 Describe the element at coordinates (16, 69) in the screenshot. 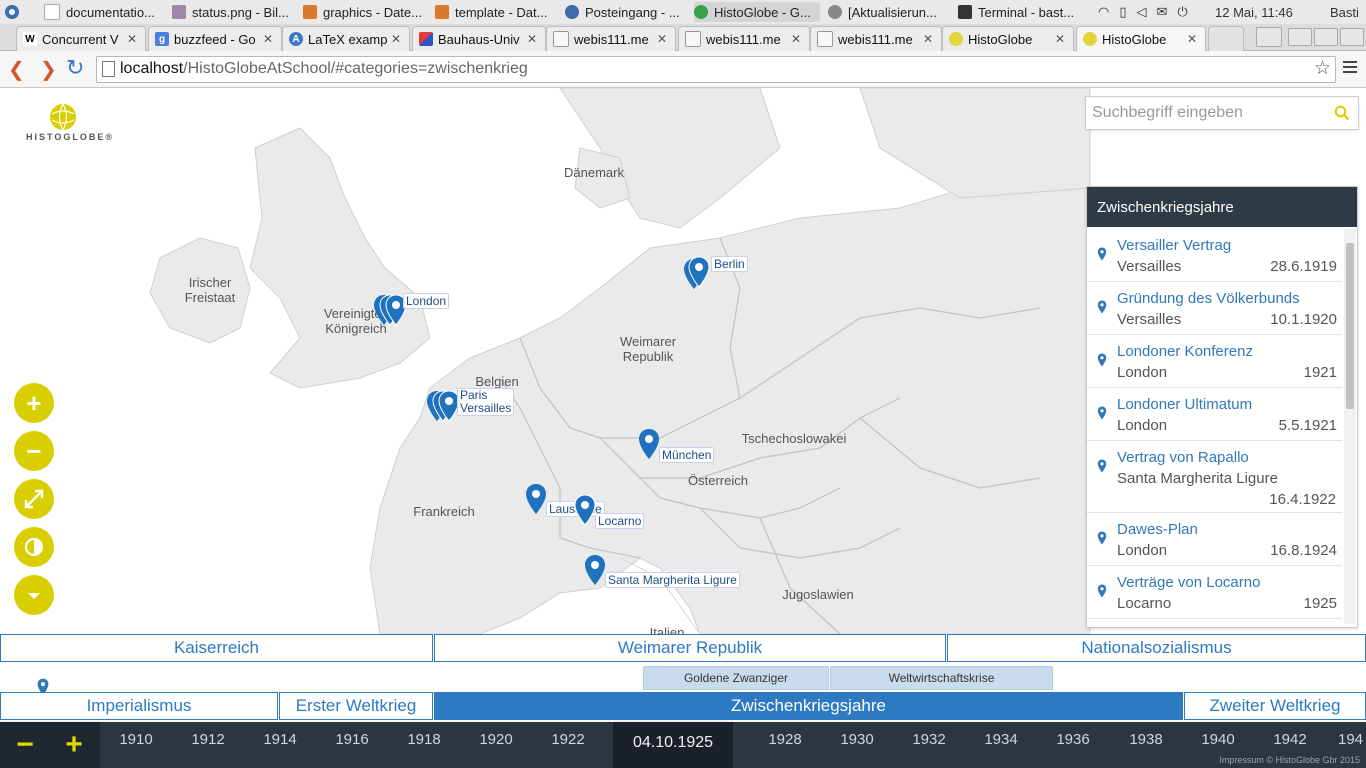

I see `back-icon: ❮` at that location.